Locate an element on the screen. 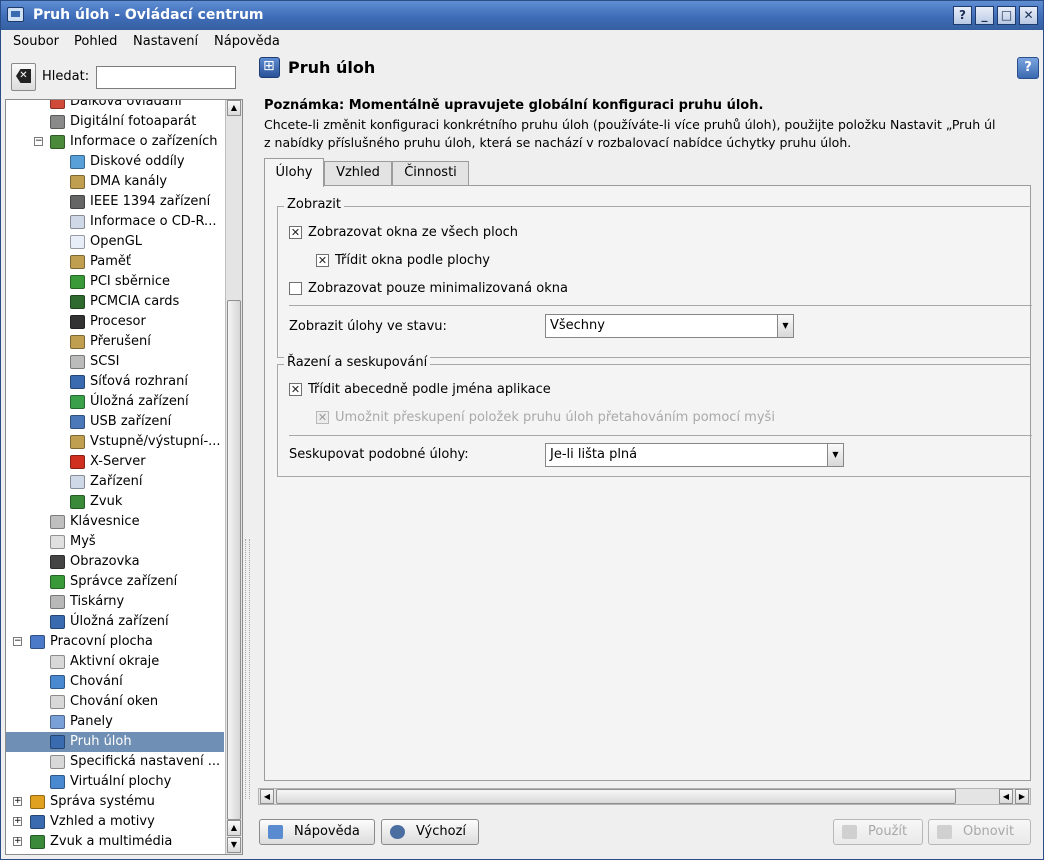 The width and height of the screenshot is (1044, 860). tree-item: OpenGL is located at coordinates (115, 242).